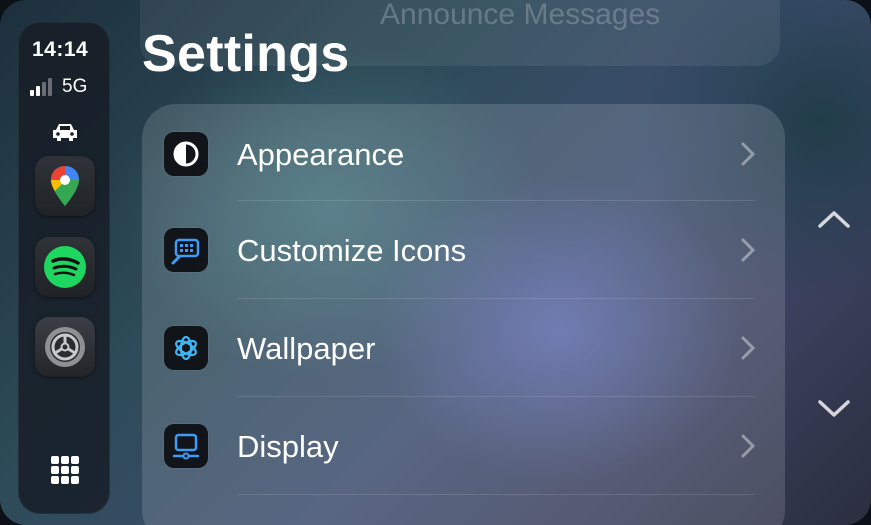 Image resolution: width=871 pixels, height=525 pixels. I want to click on page-title: Settings, so click(246, 54).